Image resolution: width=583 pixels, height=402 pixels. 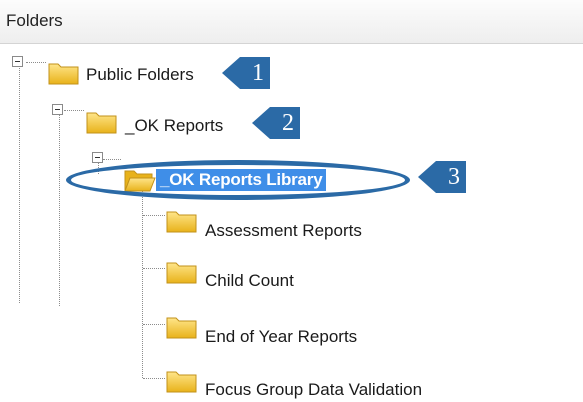 I want to click on tree-node-child-count: Child Count, so click(x=249, y=281).